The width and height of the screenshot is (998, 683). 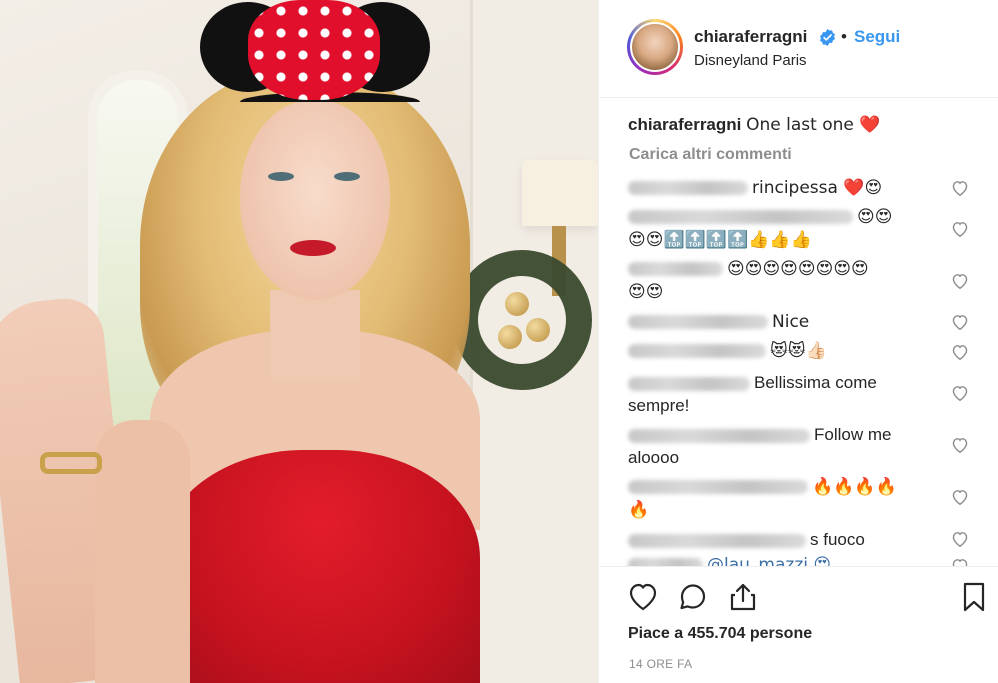 I want to click on caption-username: chiaraferragni, so click(x=684, y=124).